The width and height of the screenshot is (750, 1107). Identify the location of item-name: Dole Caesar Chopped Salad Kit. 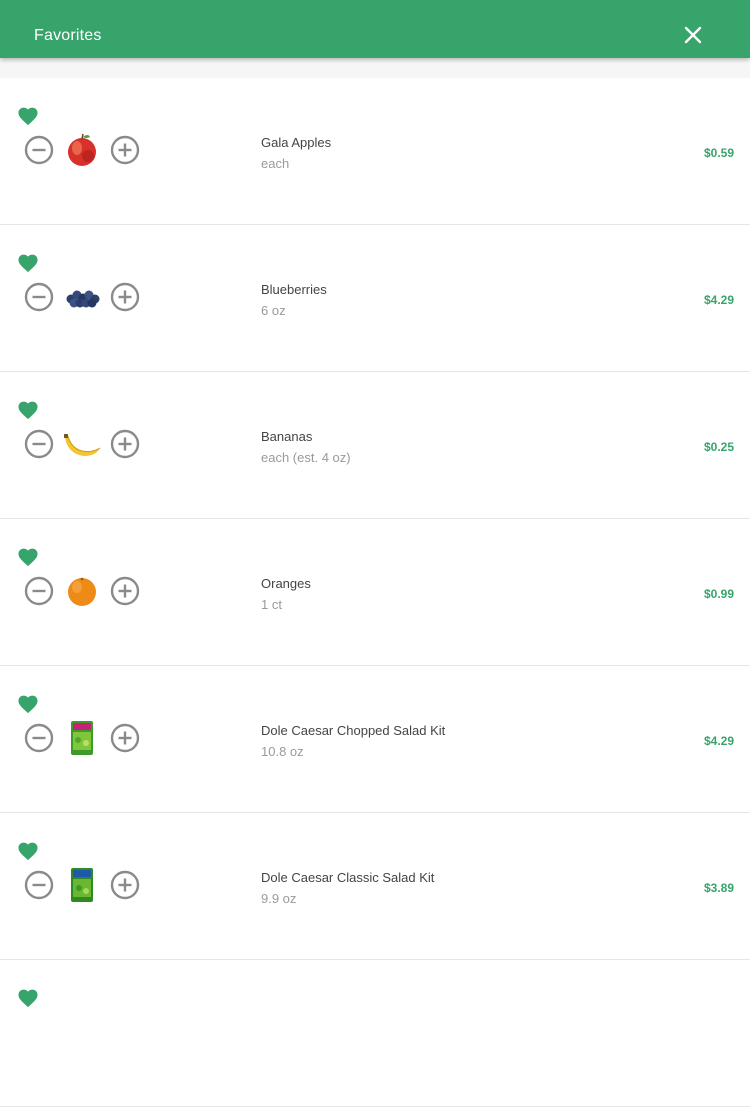
(353, 730).